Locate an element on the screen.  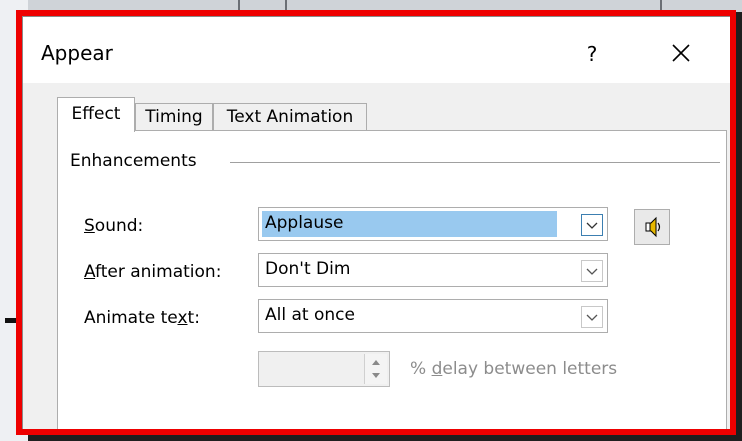
after-animation-dropdown: Don't Dim is located at coordinates (433, 270).